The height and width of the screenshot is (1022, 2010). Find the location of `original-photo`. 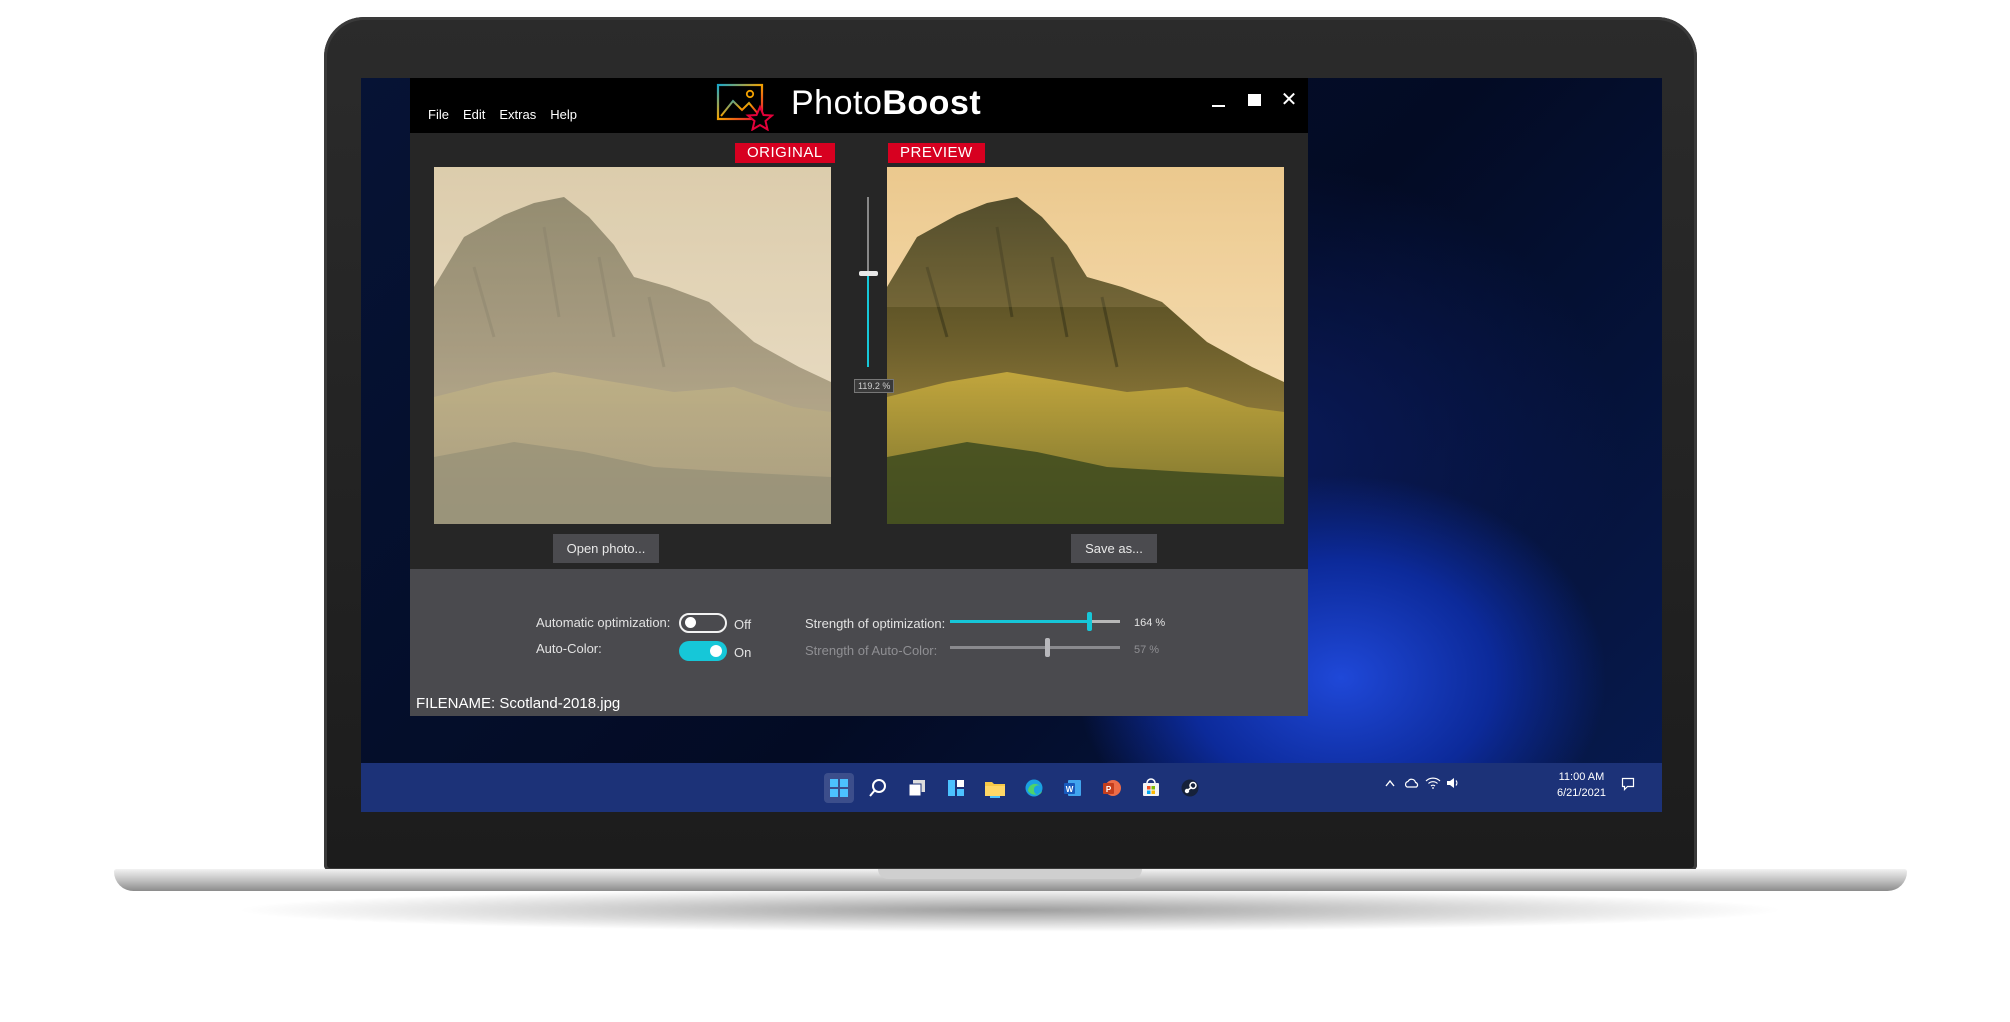

original-photo is located at coordinates (632, 345).